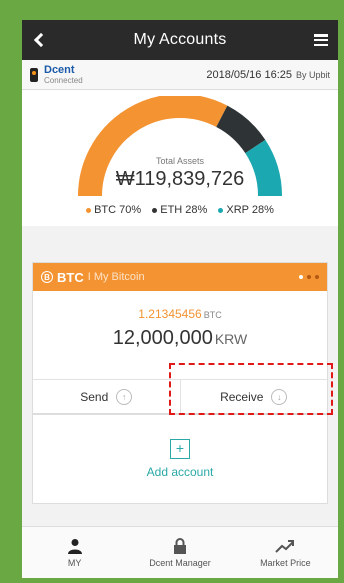  Describe the element at coordinates (59, 69) in the screenshot. I see `device-name: Dcent` at that location.